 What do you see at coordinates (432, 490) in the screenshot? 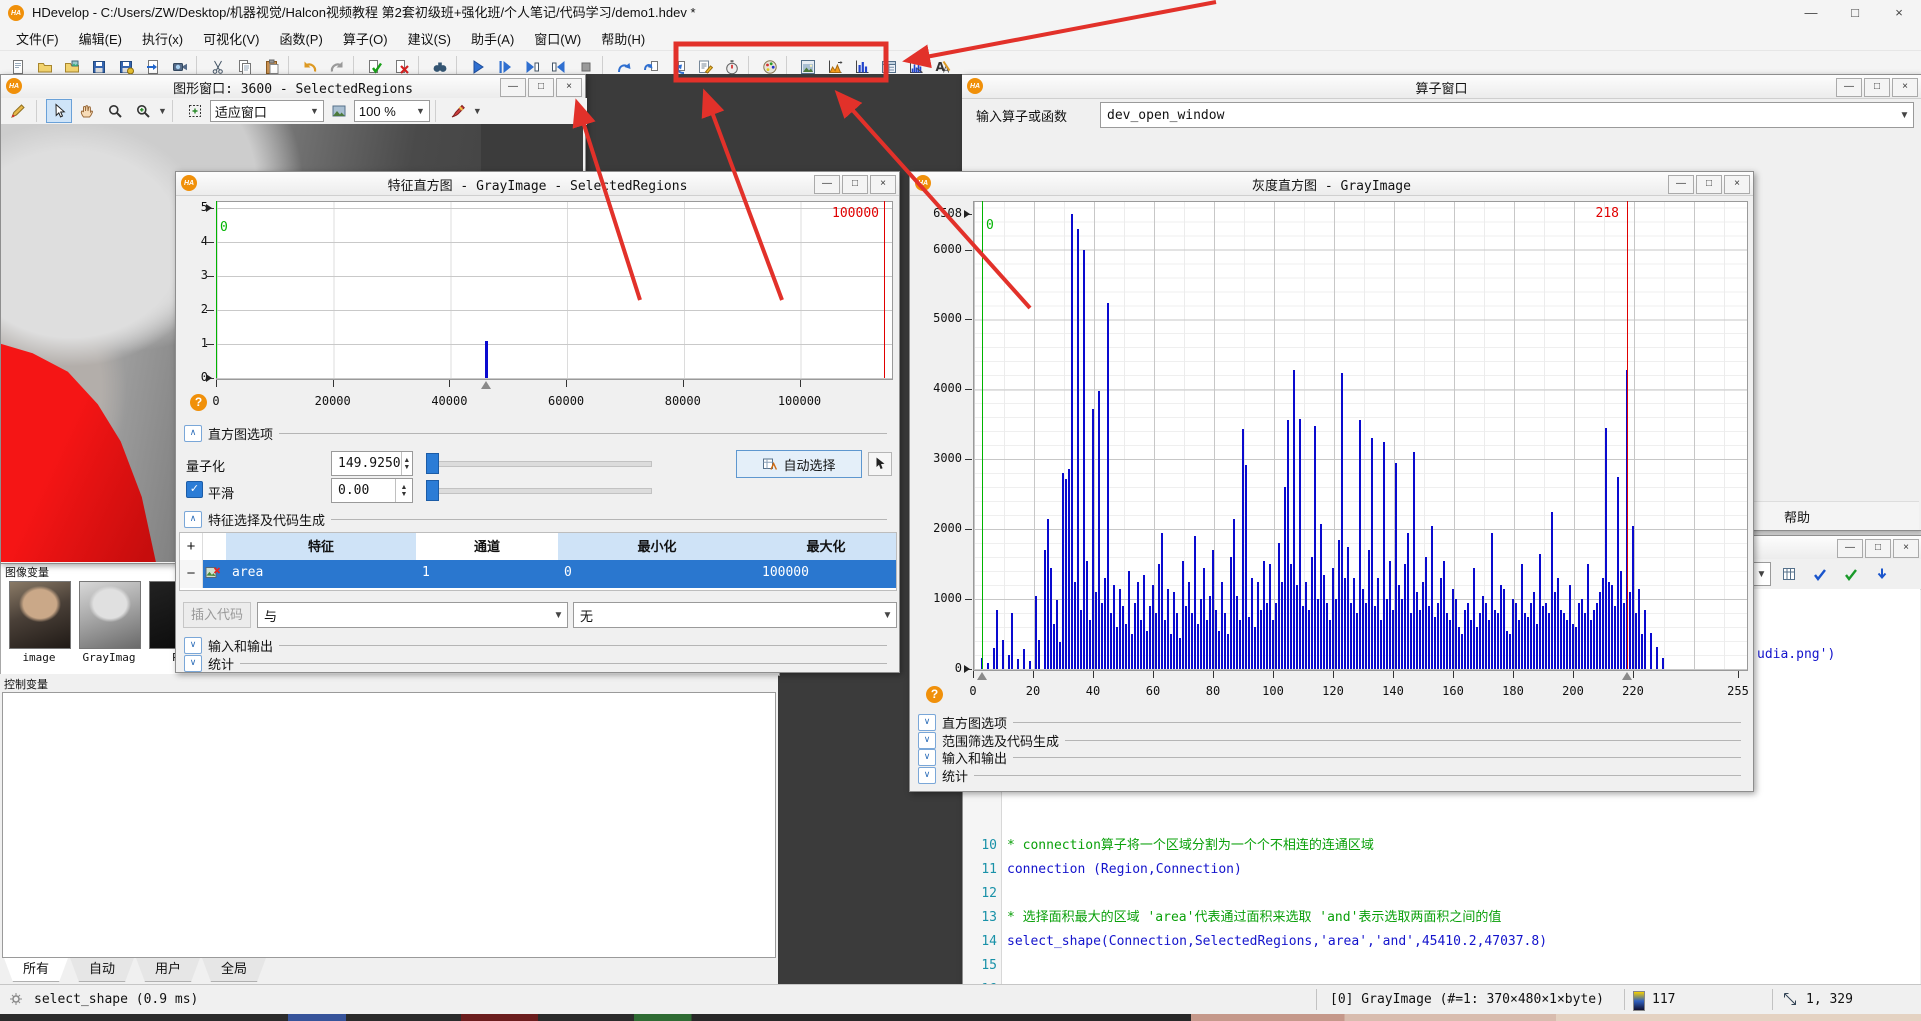
I see `smooth-slider-handle` at bounding box center [432, 490].